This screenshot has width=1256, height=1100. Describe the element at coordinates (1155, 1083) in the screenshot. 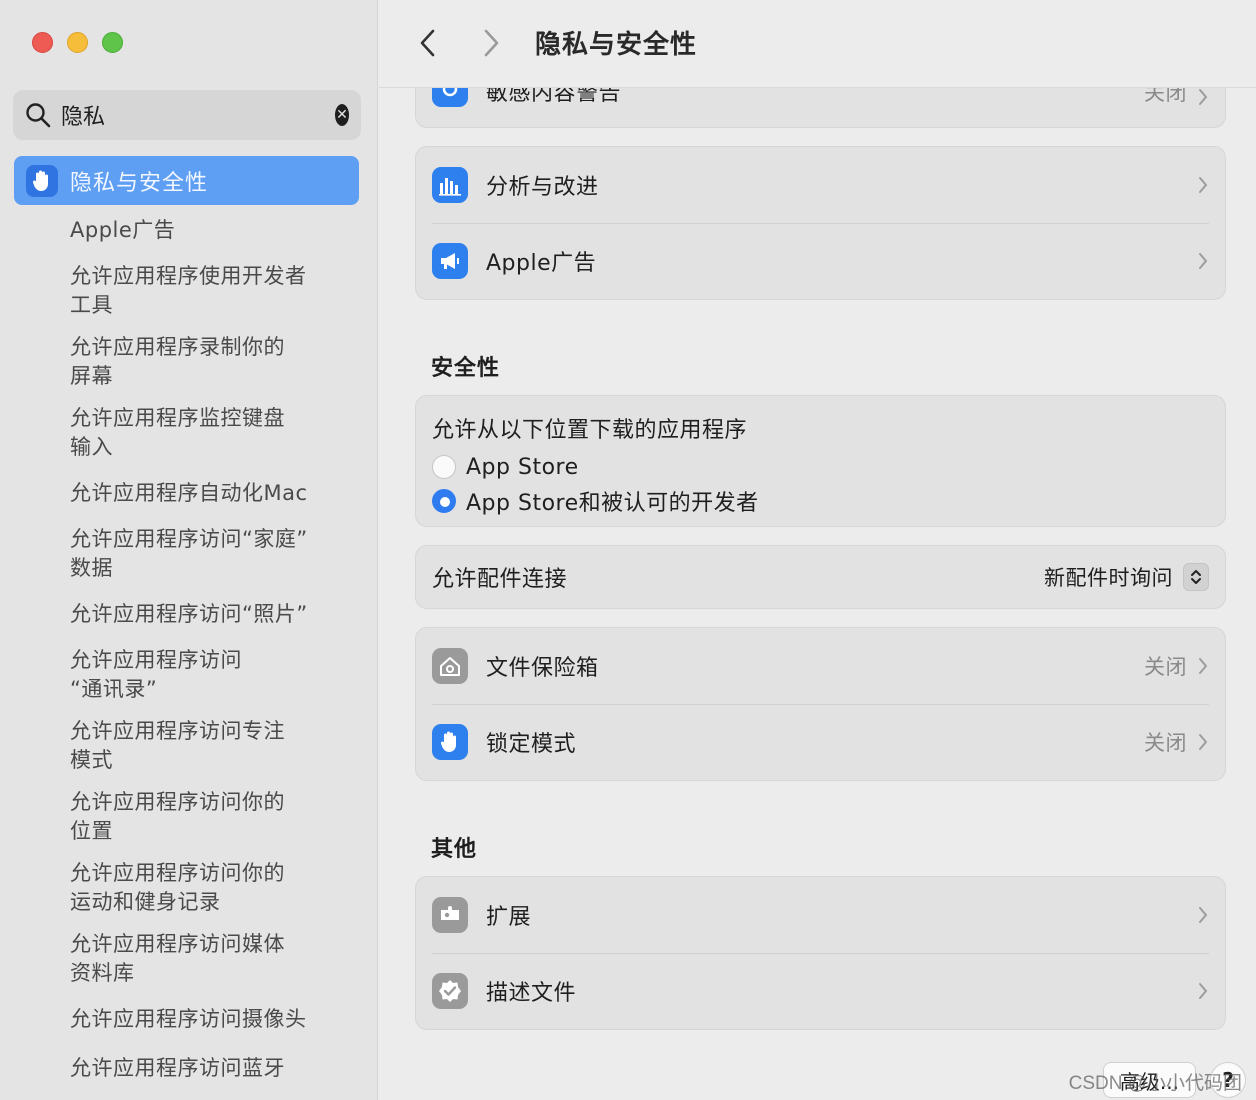

I see `watermark-text: CSDN @小小代码团` at that location.